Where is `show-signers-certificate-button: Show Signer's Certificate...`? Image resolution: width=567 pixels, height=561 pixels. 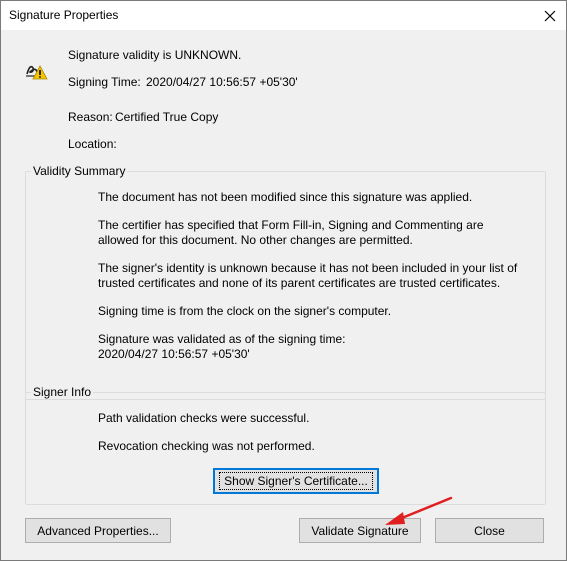 show-signers-certificate-button: Show Signer's Certificate... is located at coordinates (296, 481).